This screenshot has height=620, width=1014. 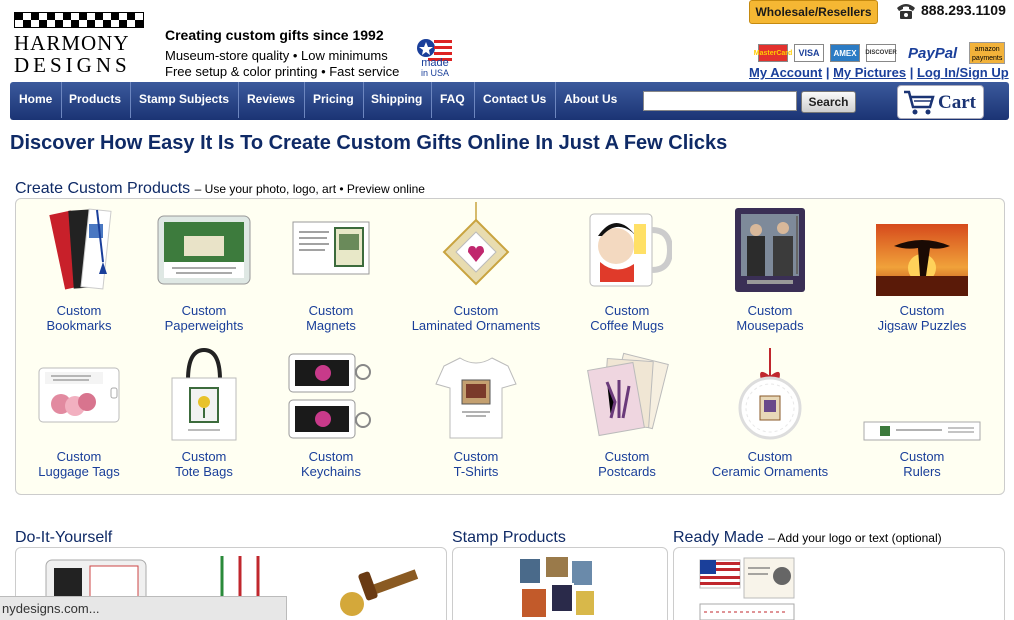 I want to click on search-input, so click(x=720, y=101).